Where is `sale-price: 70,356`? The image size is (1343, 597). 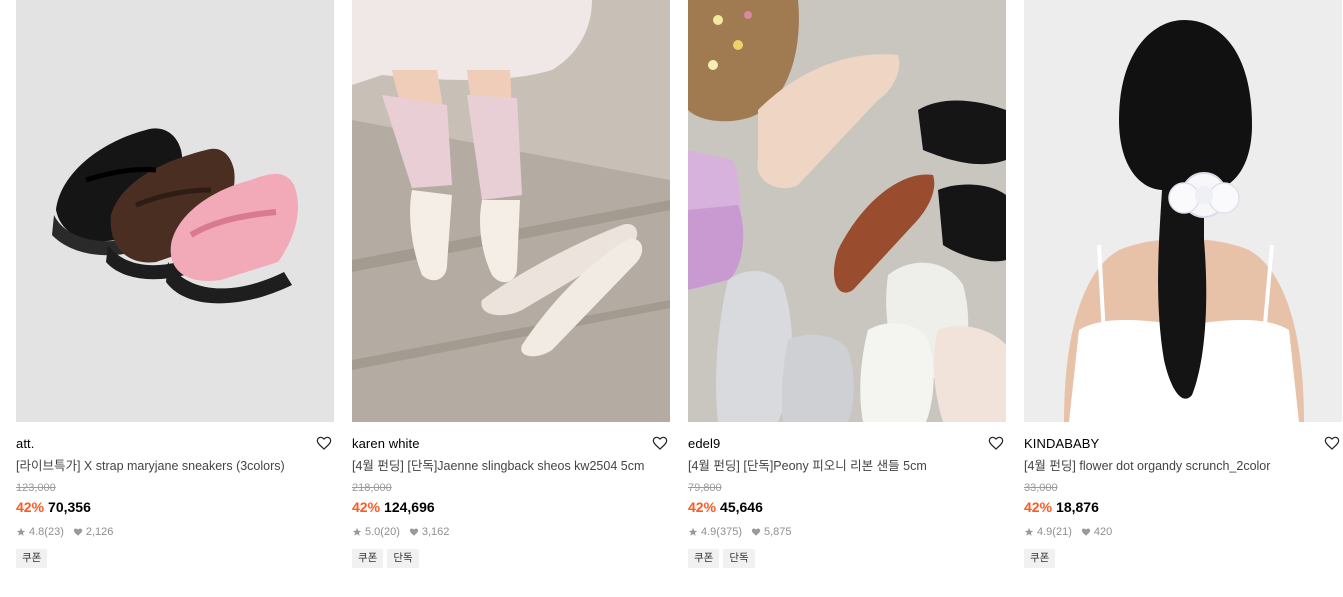
sale-price: 70,356 is located at coordinates (69, 507).